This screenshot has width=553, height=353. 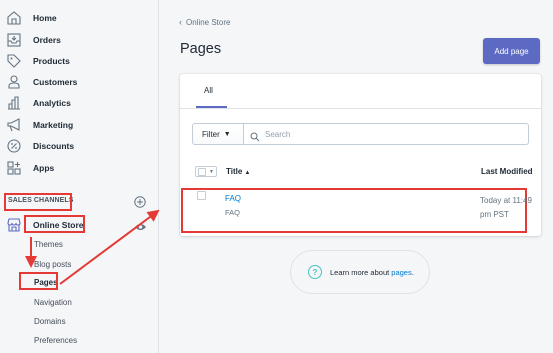 I want to click on sidebar-item-orders: Orders, so click(x=33, y=40).